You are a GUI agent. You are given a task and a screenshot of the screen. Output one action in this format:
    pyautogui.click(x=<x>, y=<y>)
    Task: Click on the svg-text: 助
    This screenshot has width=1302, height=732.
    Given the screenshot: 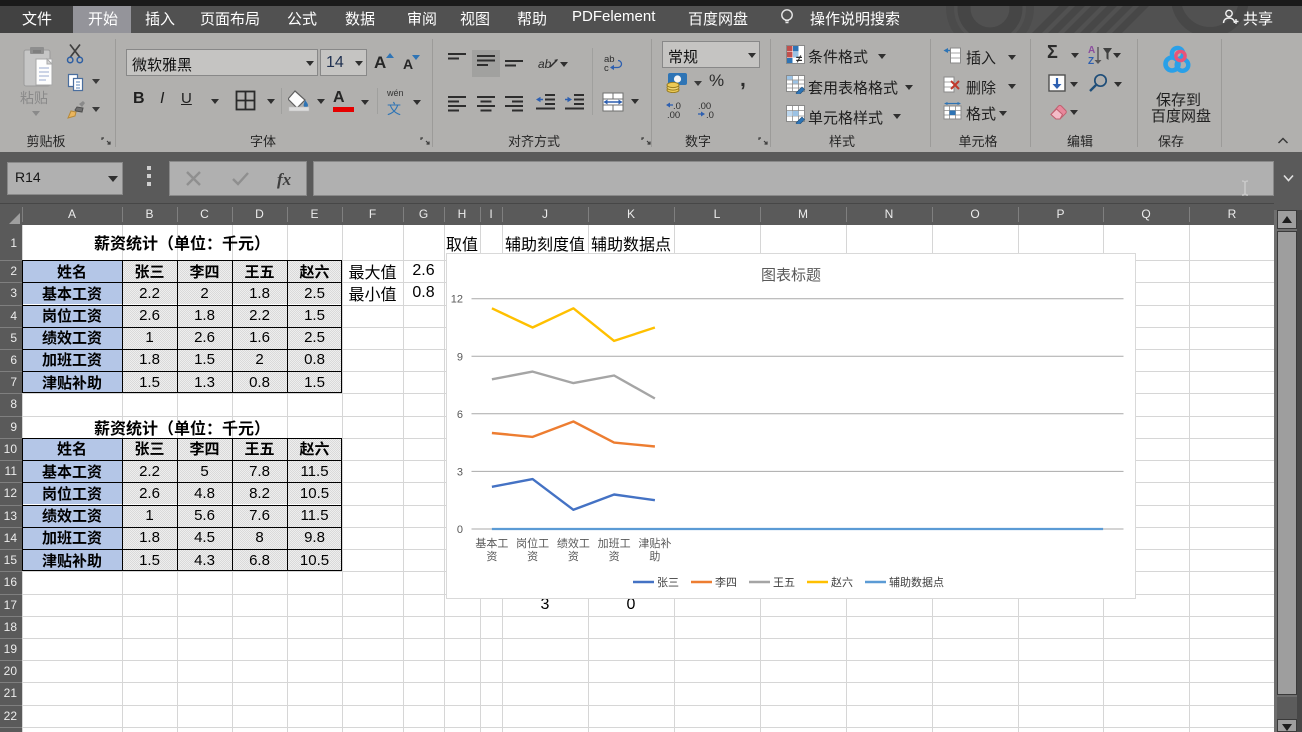 What is the action you would take?
    pyautogui.click(x=654, y=556)
    